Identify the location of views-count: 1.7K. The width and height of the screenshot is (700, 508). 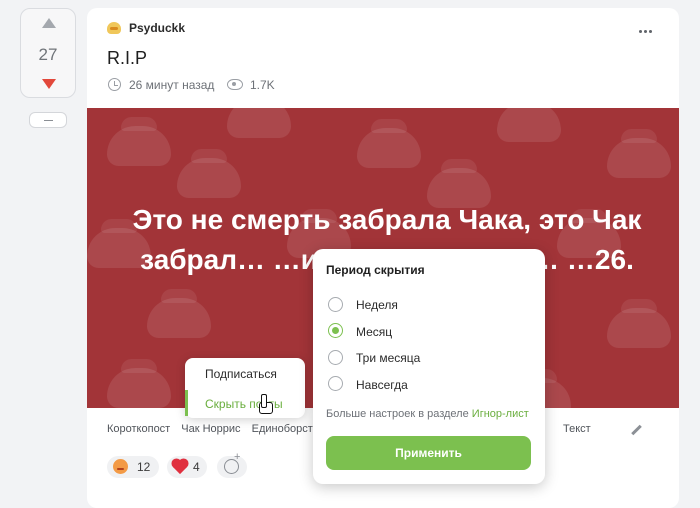
(262, 85).